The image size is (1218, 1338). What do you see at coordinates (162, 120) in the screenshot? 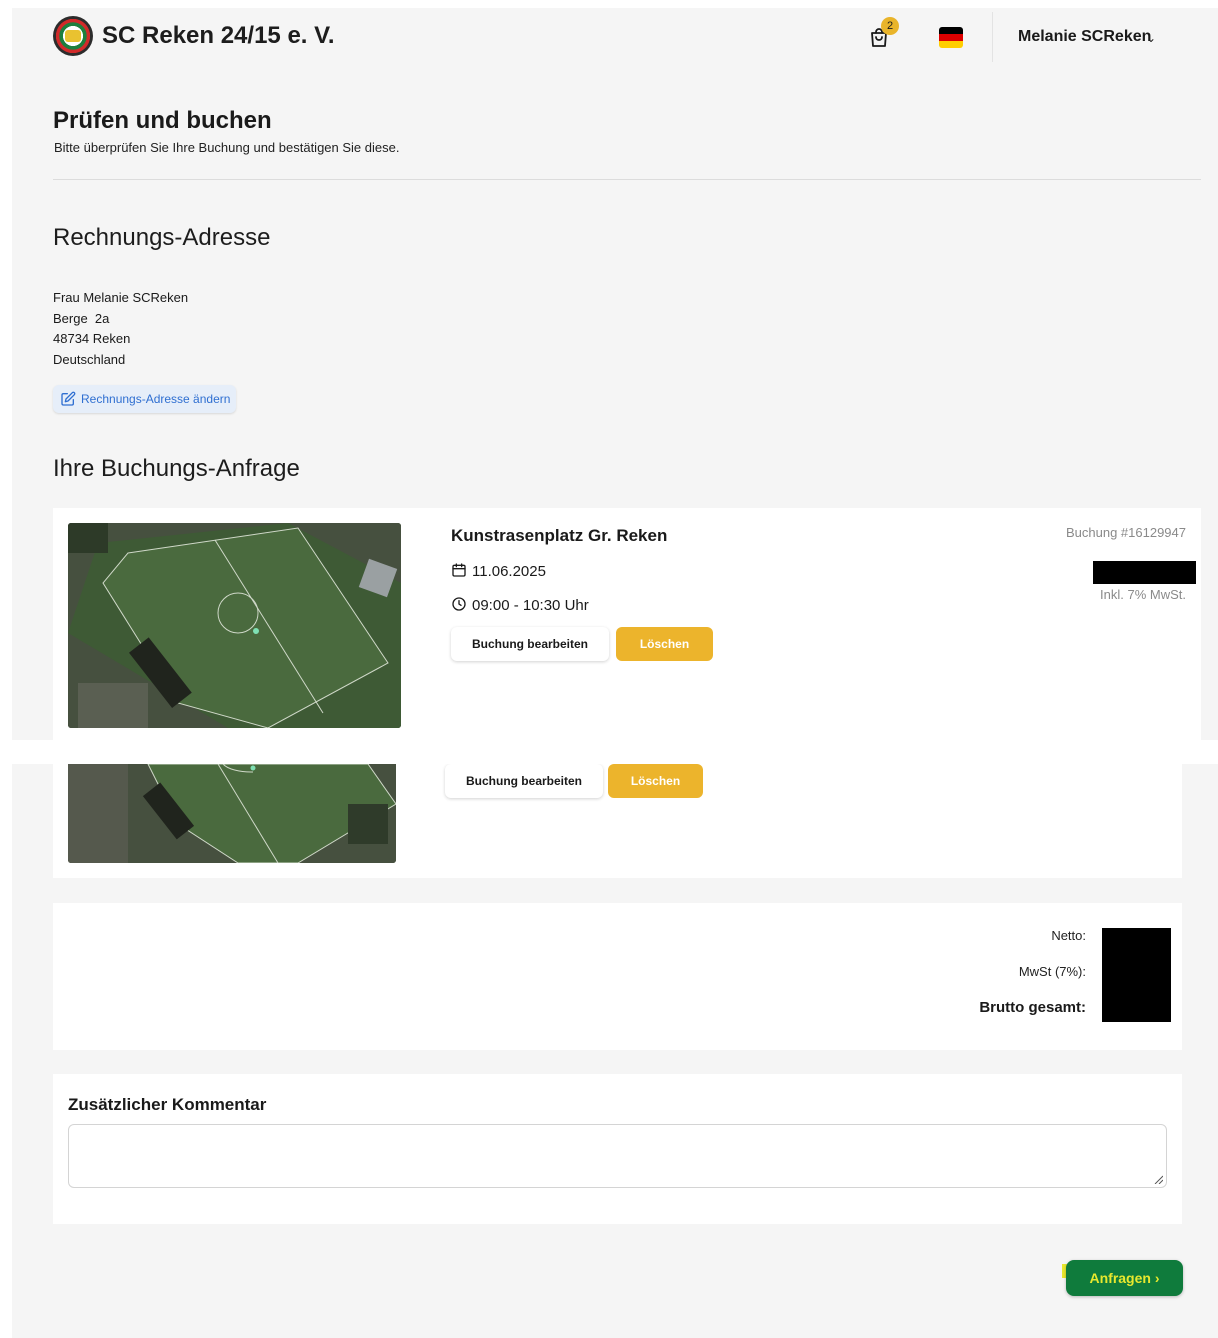
I see `page-title: Prüfen und buchen` at bounding box center [162, 120].